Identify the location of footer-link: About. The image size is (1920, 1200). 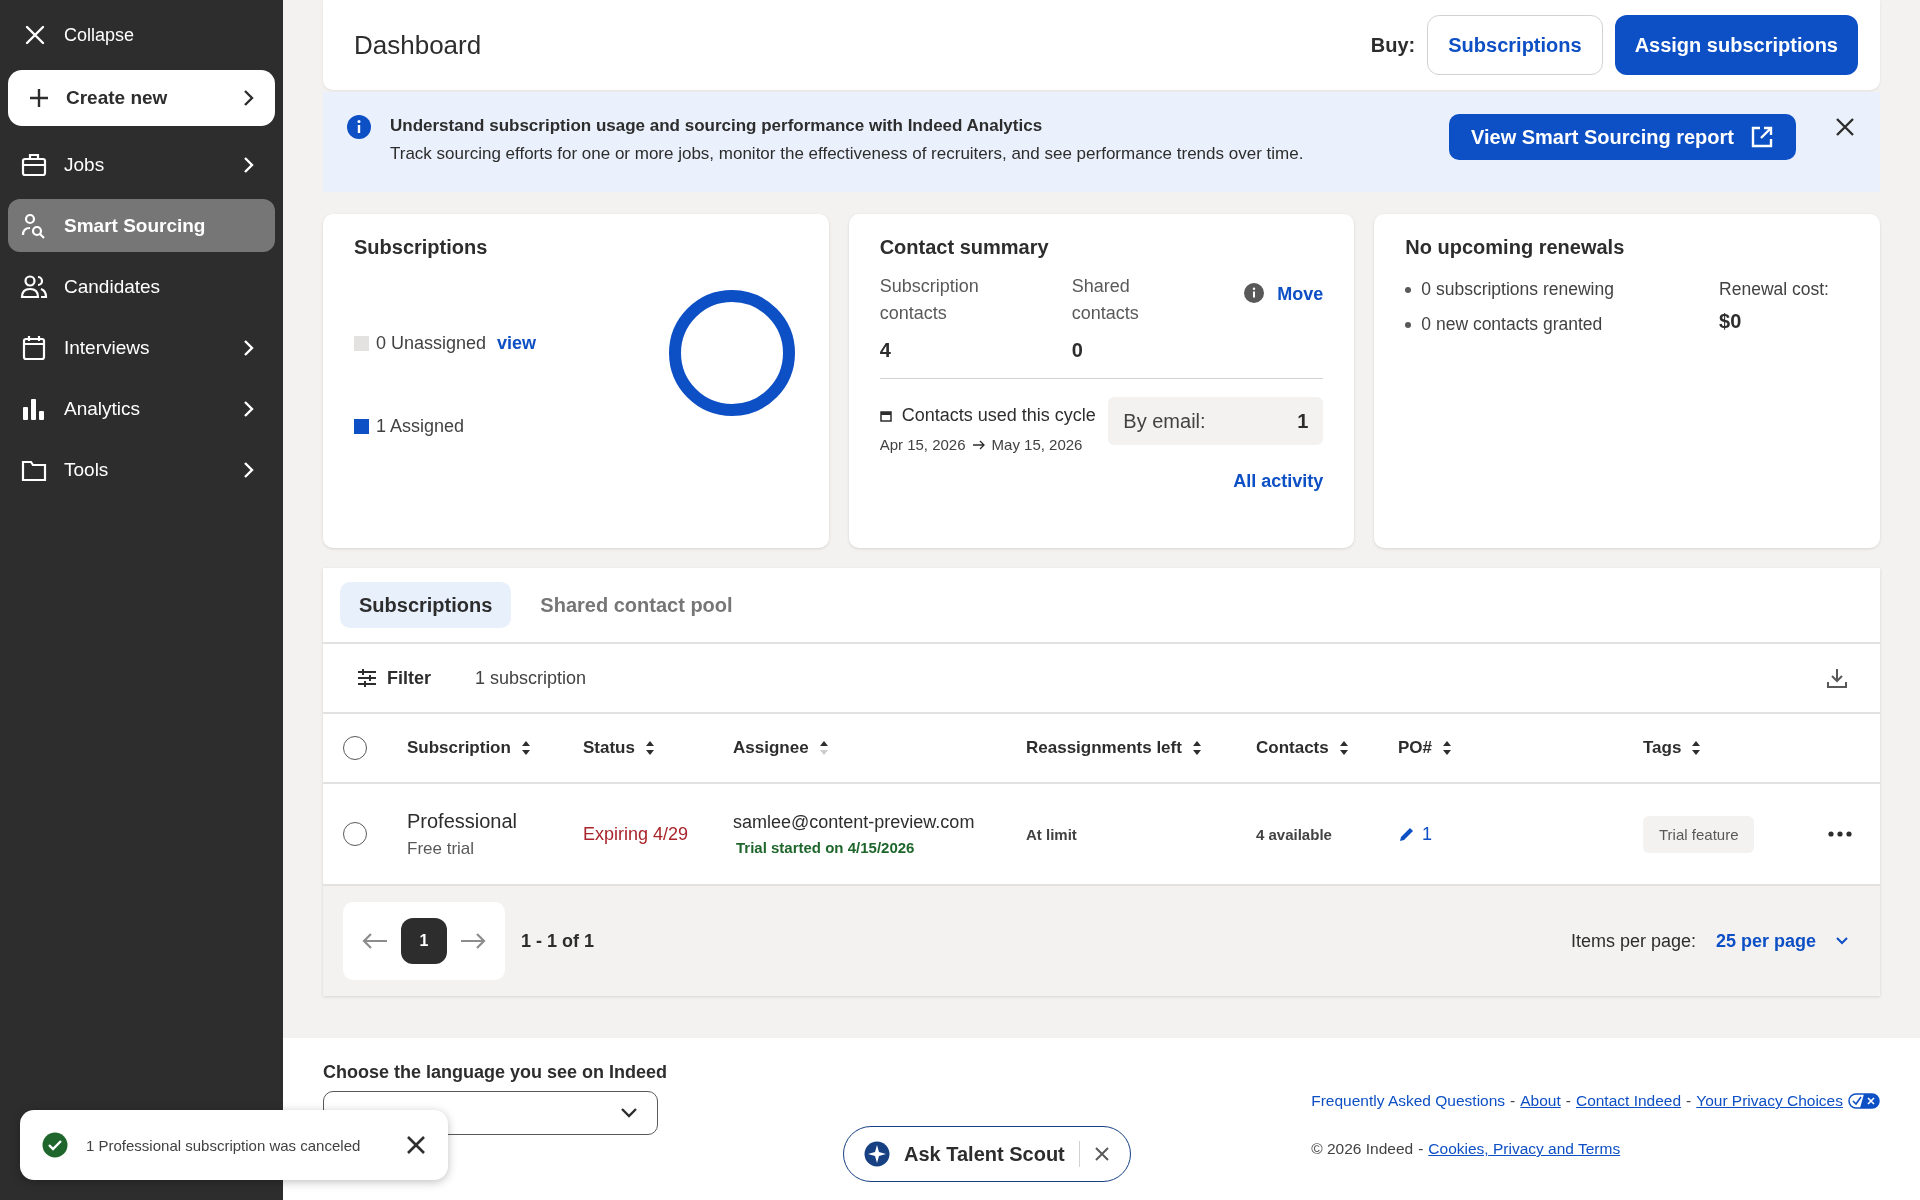
(1540, 1101).